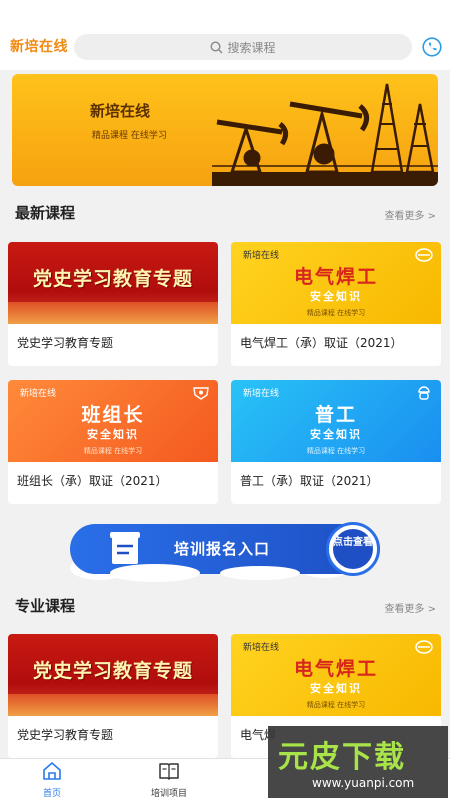 This screenshot has width=450, height=800. Describe the element at coordinates (222, 549) in the screenshot. I see `registration-label: 培训报名入口` at that location.